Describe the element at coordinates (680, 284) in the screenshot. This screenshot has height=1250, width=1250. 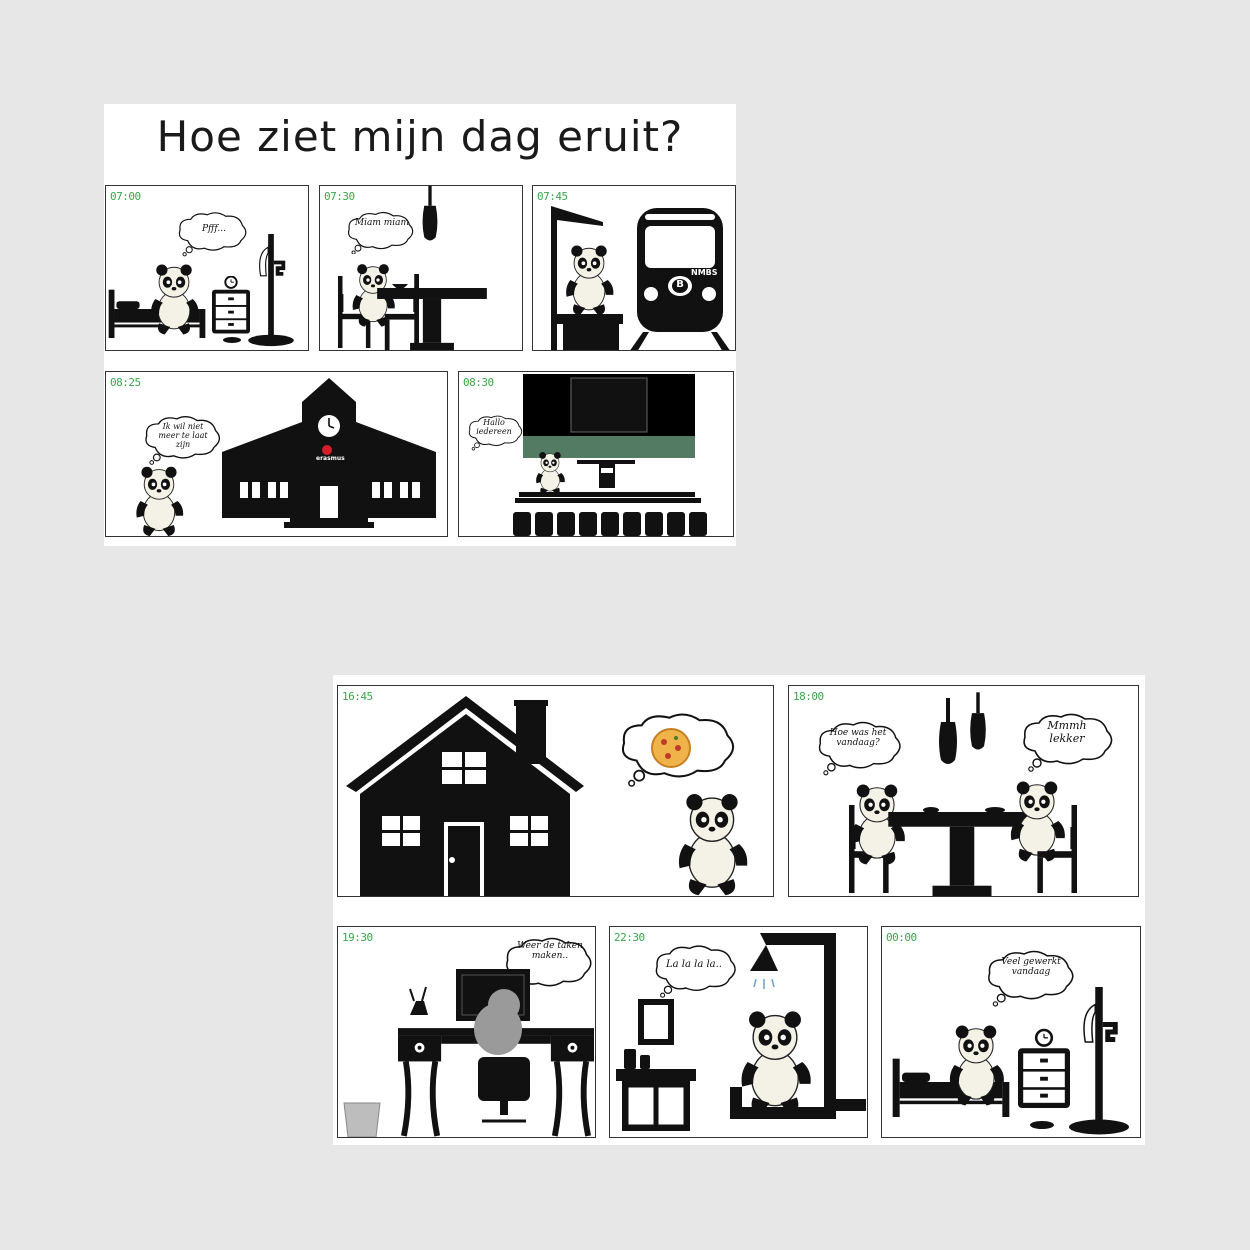
I see `nmbs-logo-letter: B` at that location.